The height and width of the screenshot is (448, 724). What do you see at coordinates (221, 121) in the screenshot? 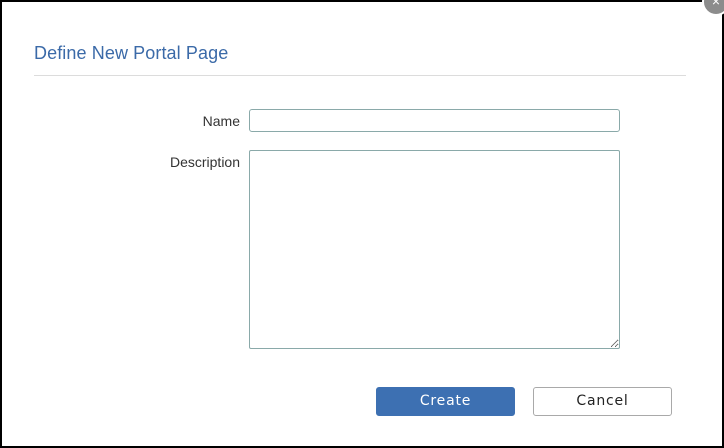
I see `name-label: Name` at bounding box center [221, 121].